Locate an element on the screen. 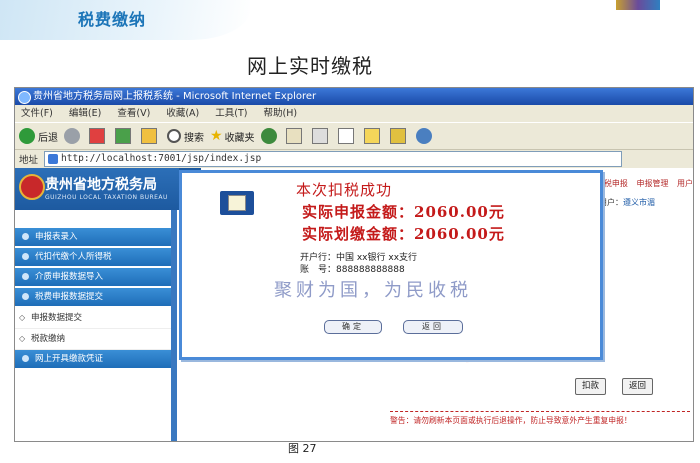 This screenshot has height=463, width=700. menu-tools: 工具(T) is located at coordinates (231, 113).